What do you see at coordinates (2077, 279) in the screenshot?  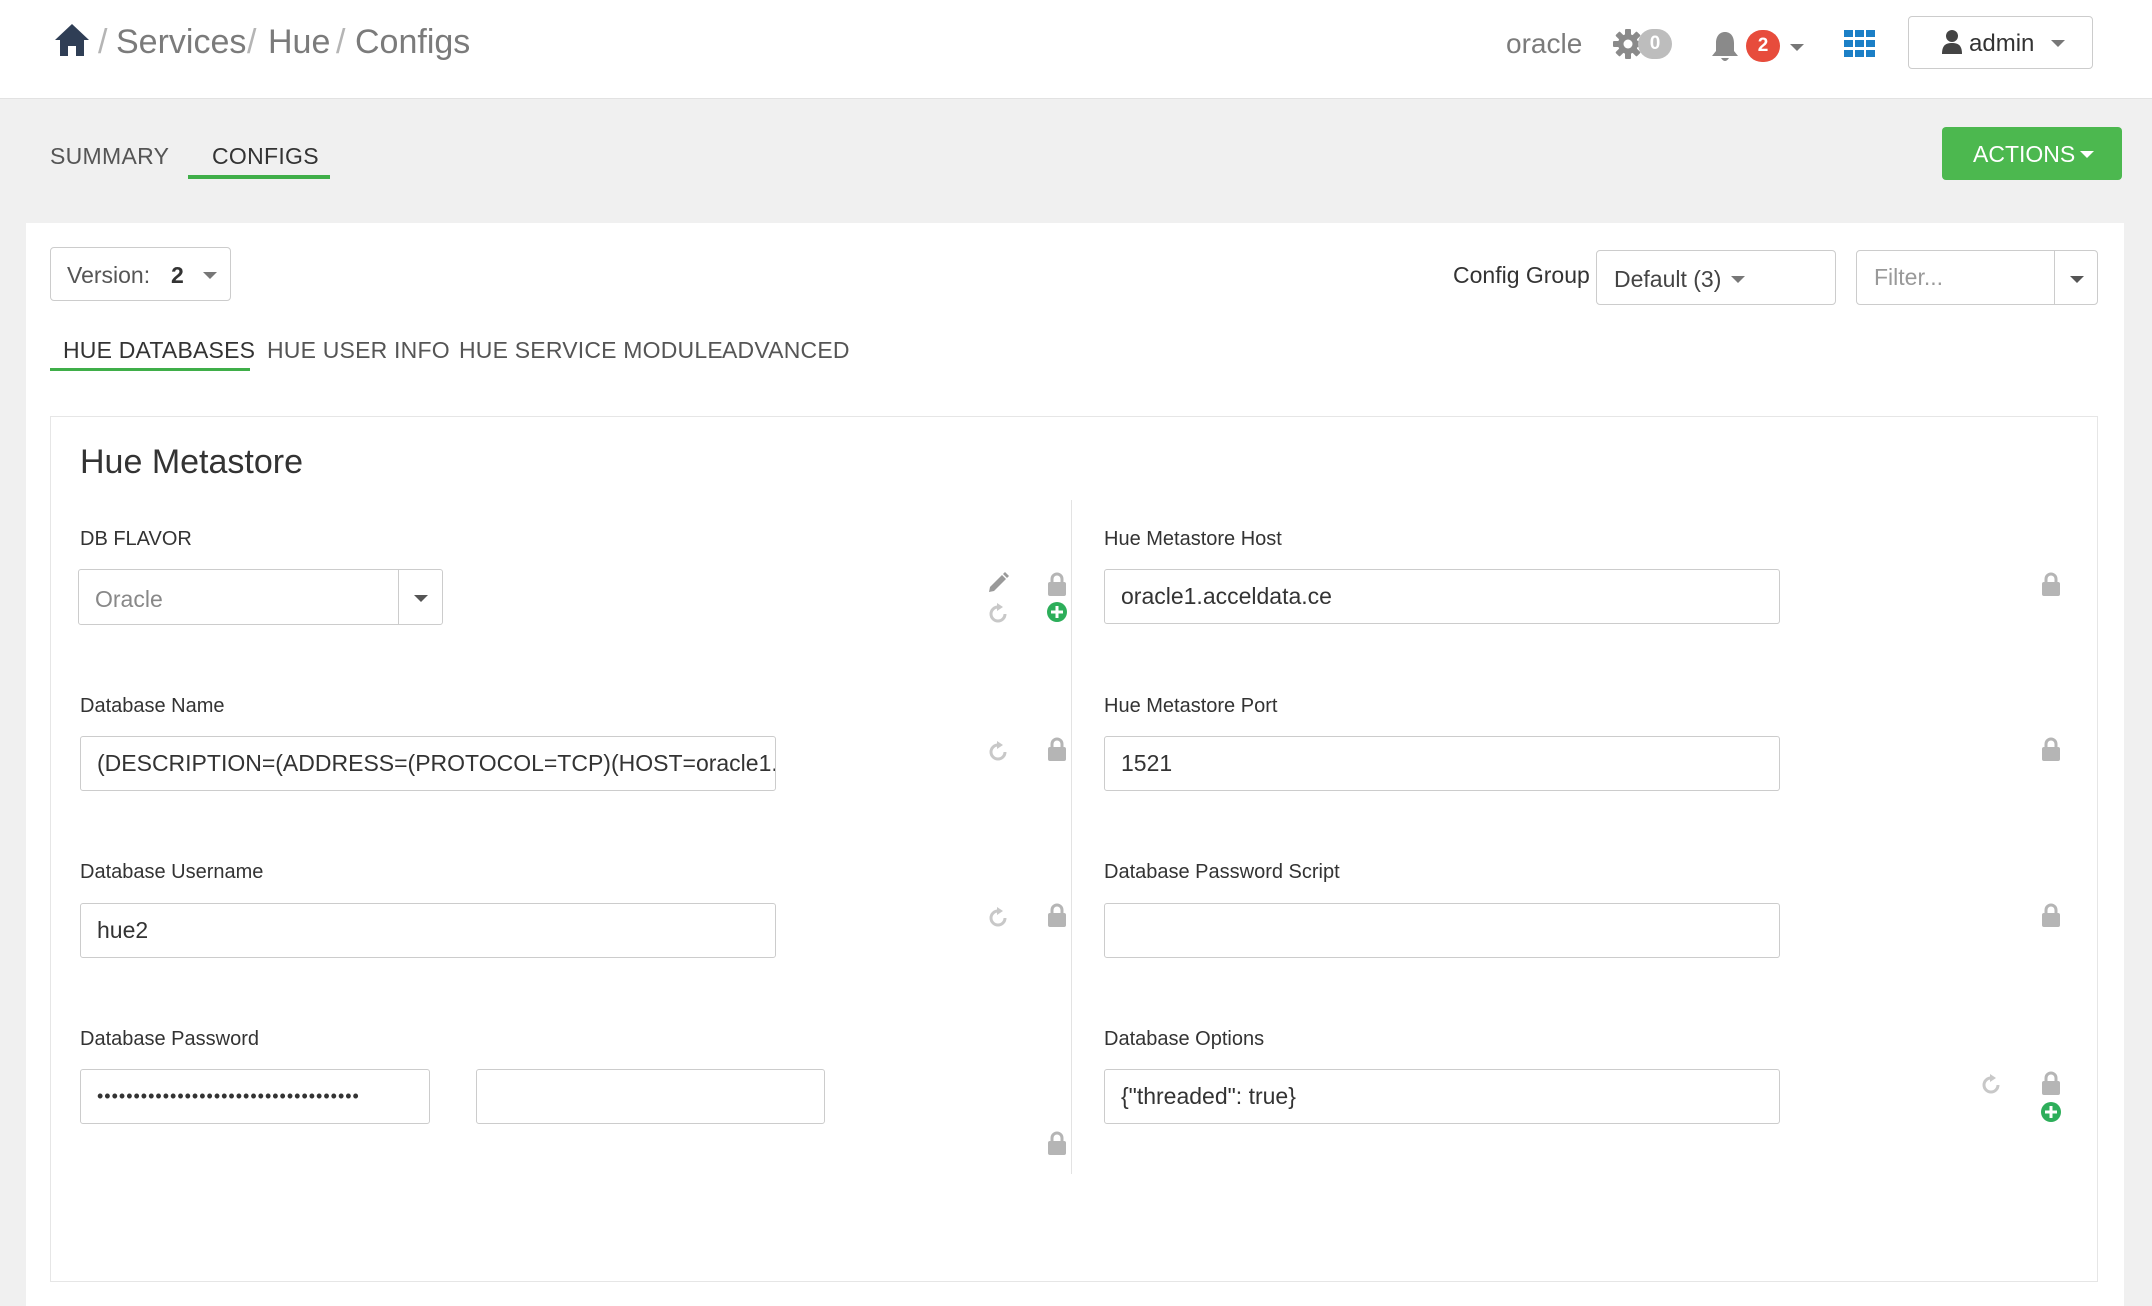 I see `filter-dropdown-toggle` at bounding box center [2077, 279].